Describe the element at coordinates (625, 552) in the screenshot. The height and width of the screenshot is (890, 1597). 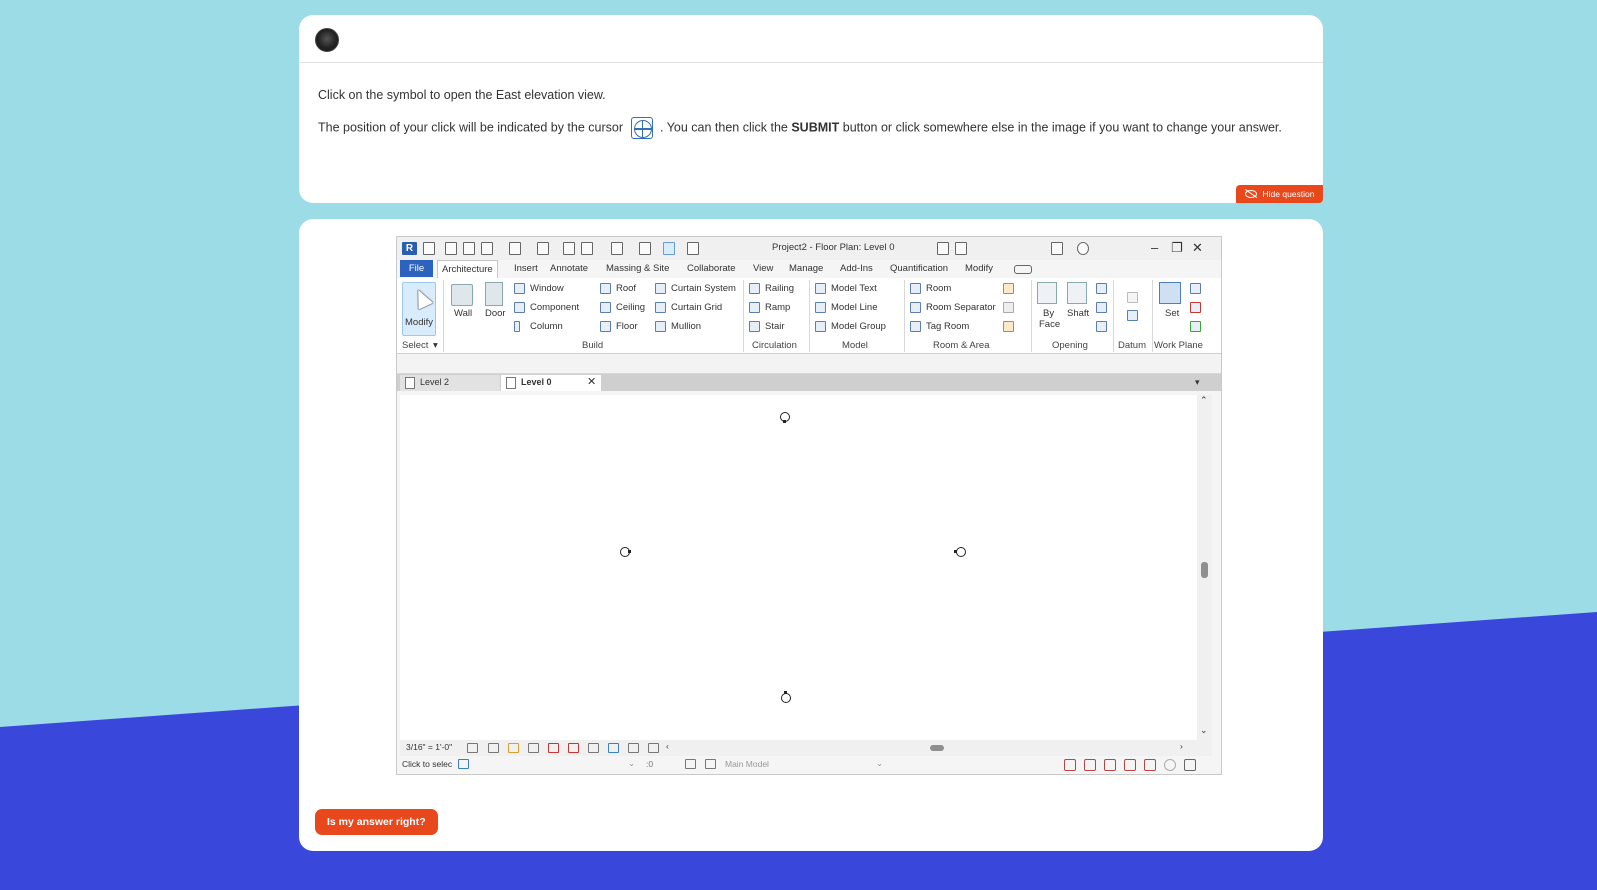
I see `west-elevation-marker` at that location.